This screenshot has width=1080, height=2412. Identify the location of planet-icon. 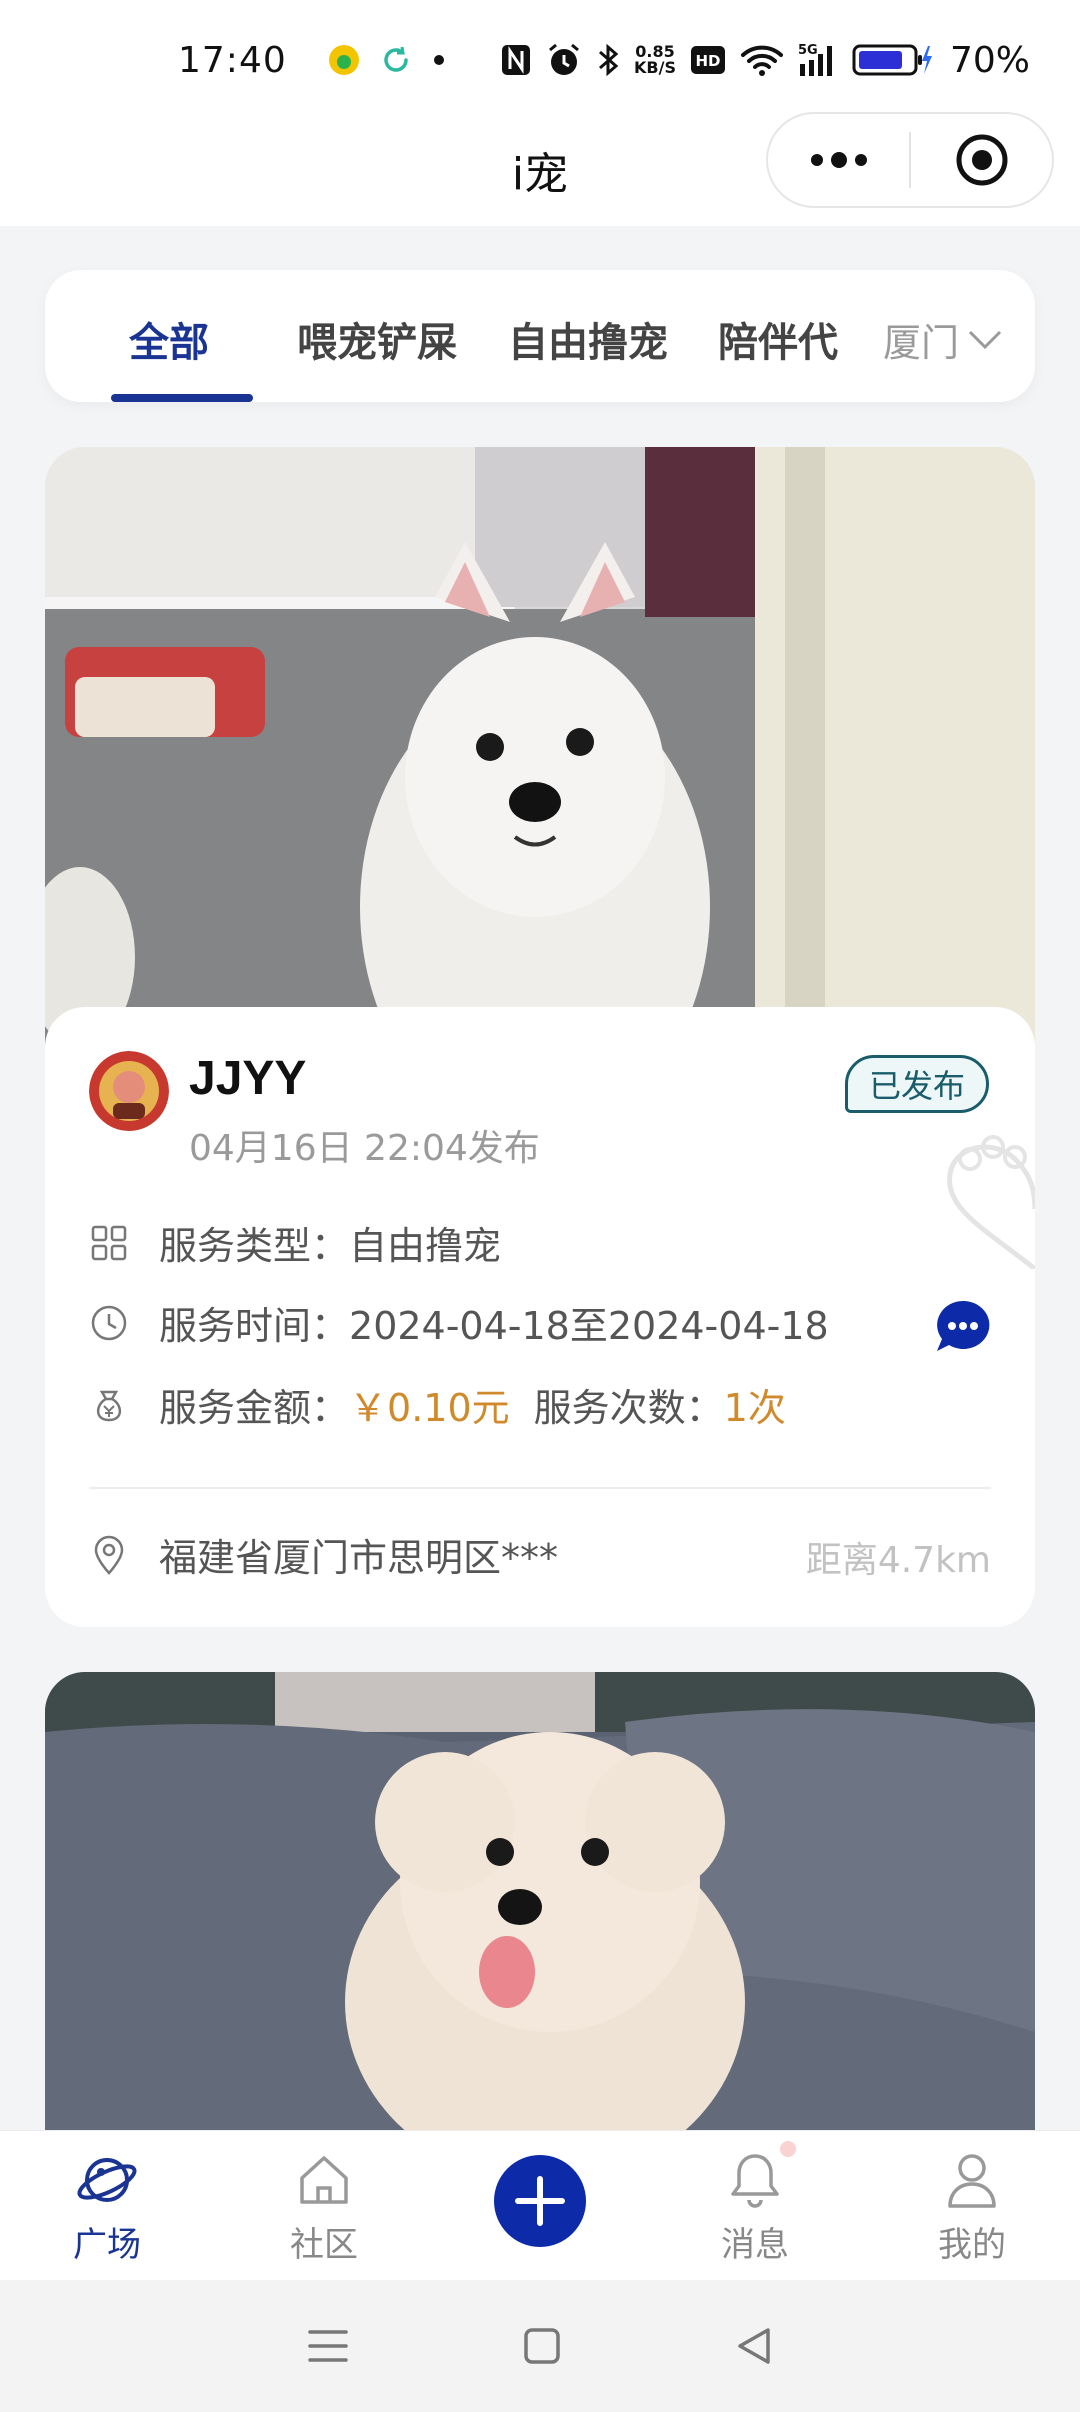
(107, 2180).